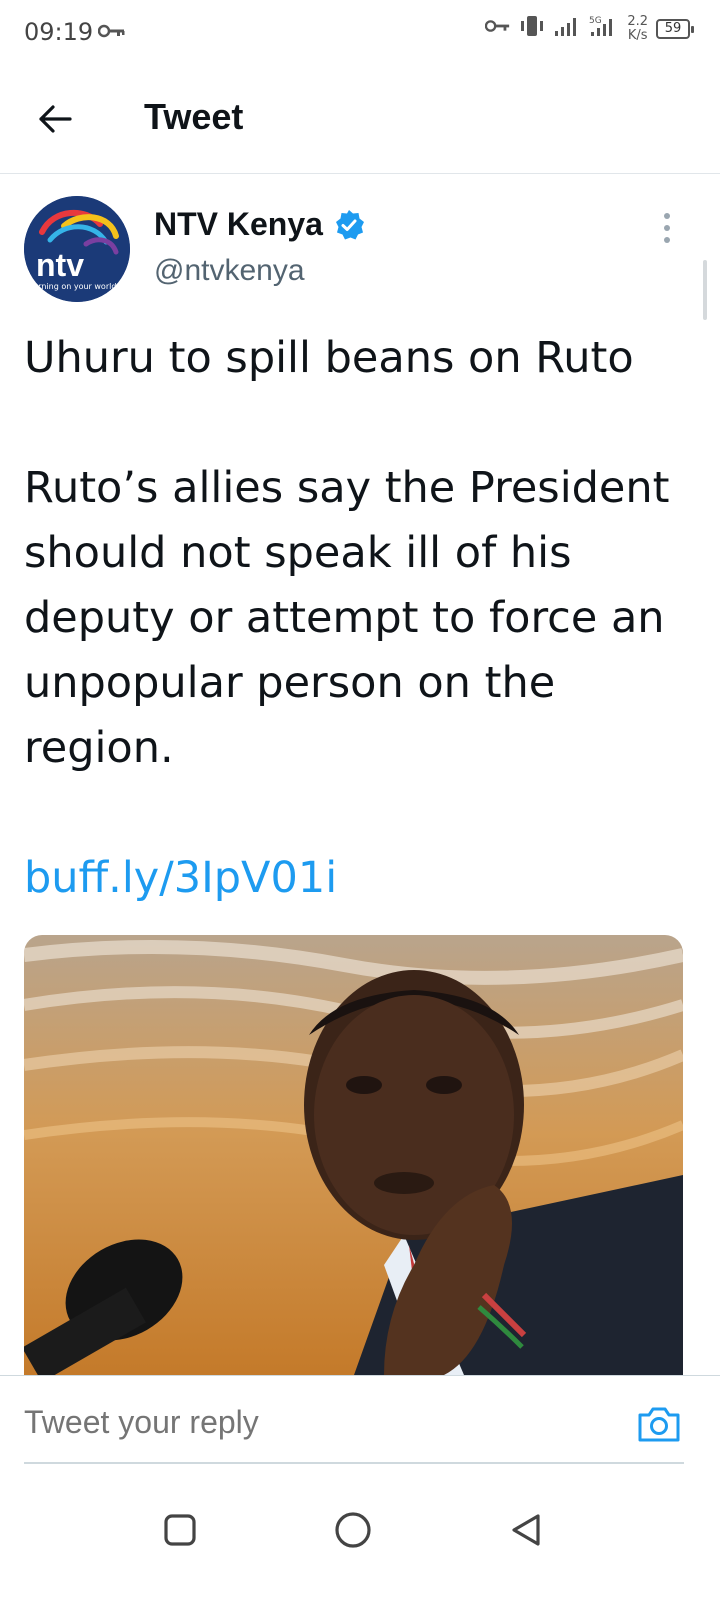 The image size is (720, 1600). What do you see at coordinates (354, 1463) in the screenshot?
I see `reply-divider` at bounding box center [354, 1463].